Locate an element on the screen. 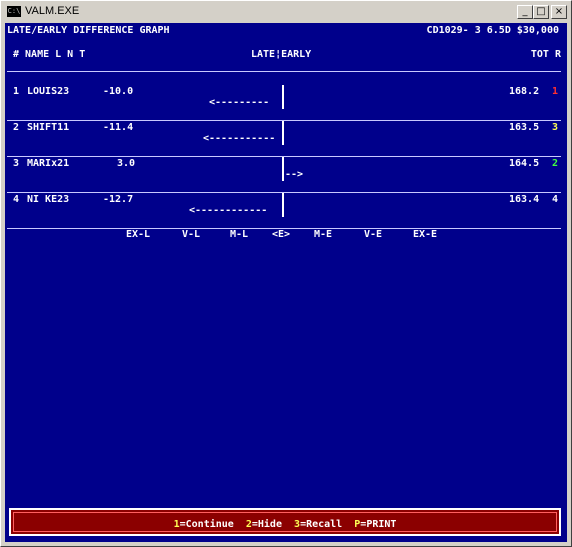  scale-label: <E> is located at coordinates (281, 234).